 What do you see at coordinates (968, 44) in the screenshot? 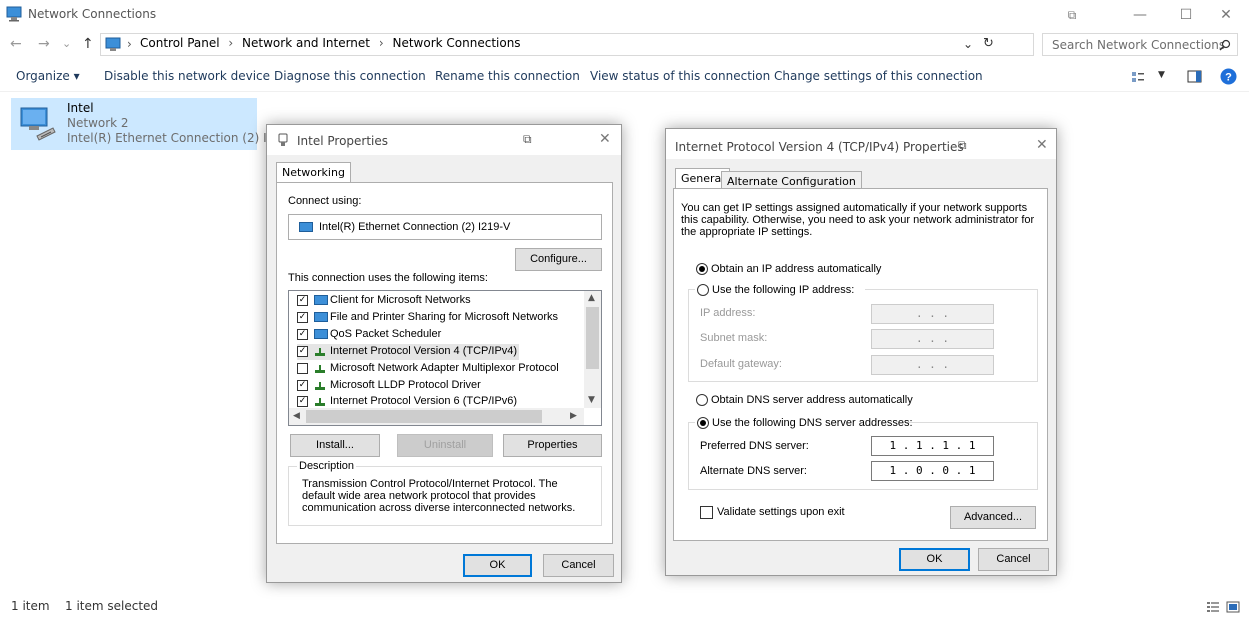
I see `address-dropdown-icon: ⌄` at bounding box center [968, 44].